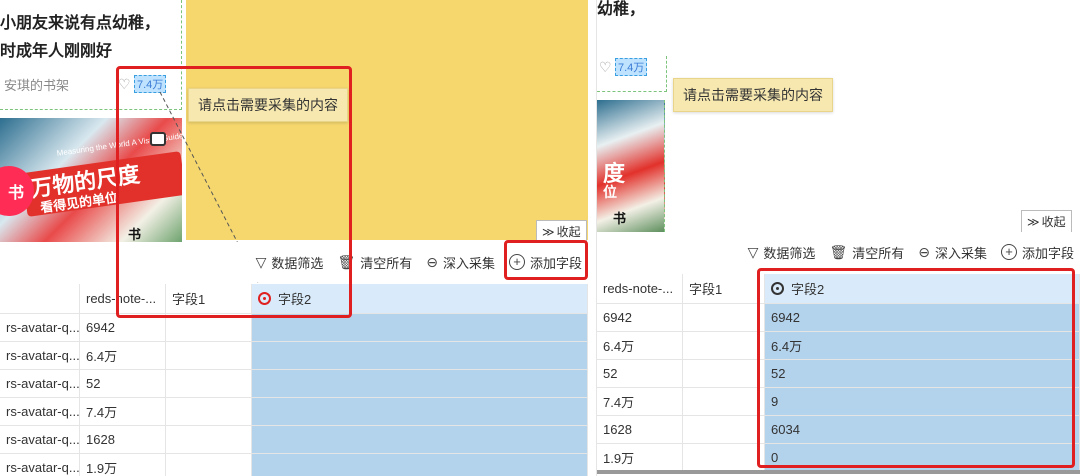 This screenshot has height=476, width=1080. What do you see at coordinates (620, 218) in the screenshot?
I see `cover-corner-text: 书` at bounding box center [620, 218].